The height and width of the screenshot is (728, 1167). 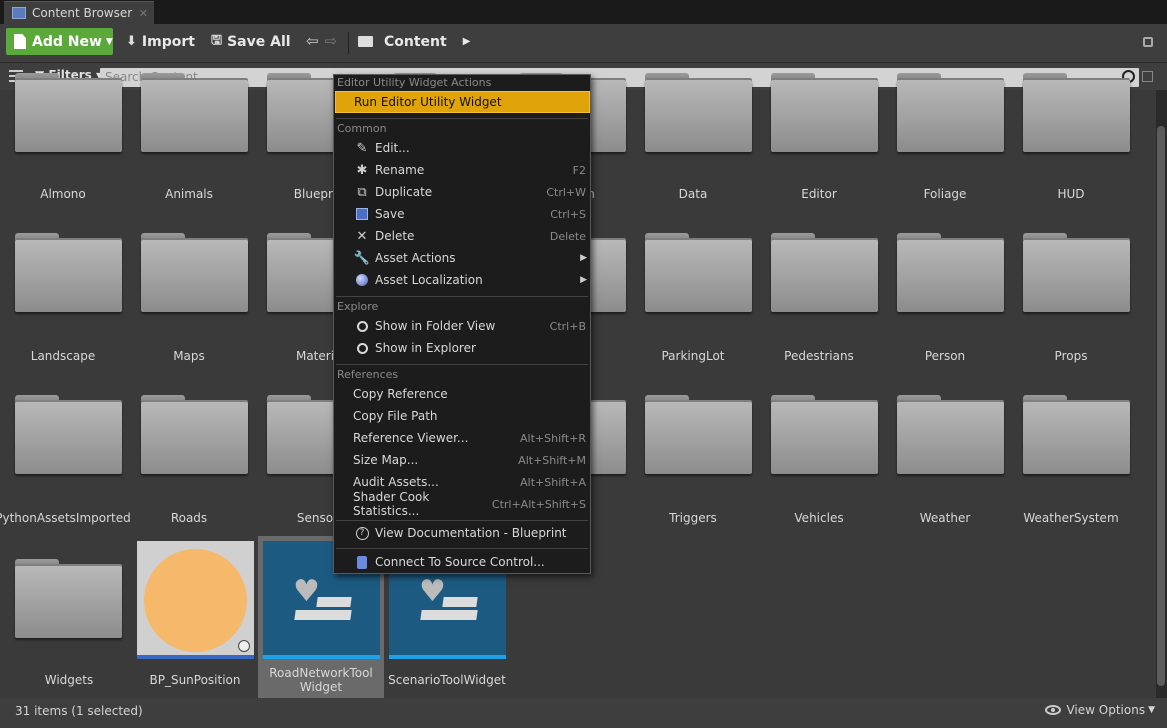 I want to click on menu-item-copy-reference: Copy Reference, so click(x=462, y=394).